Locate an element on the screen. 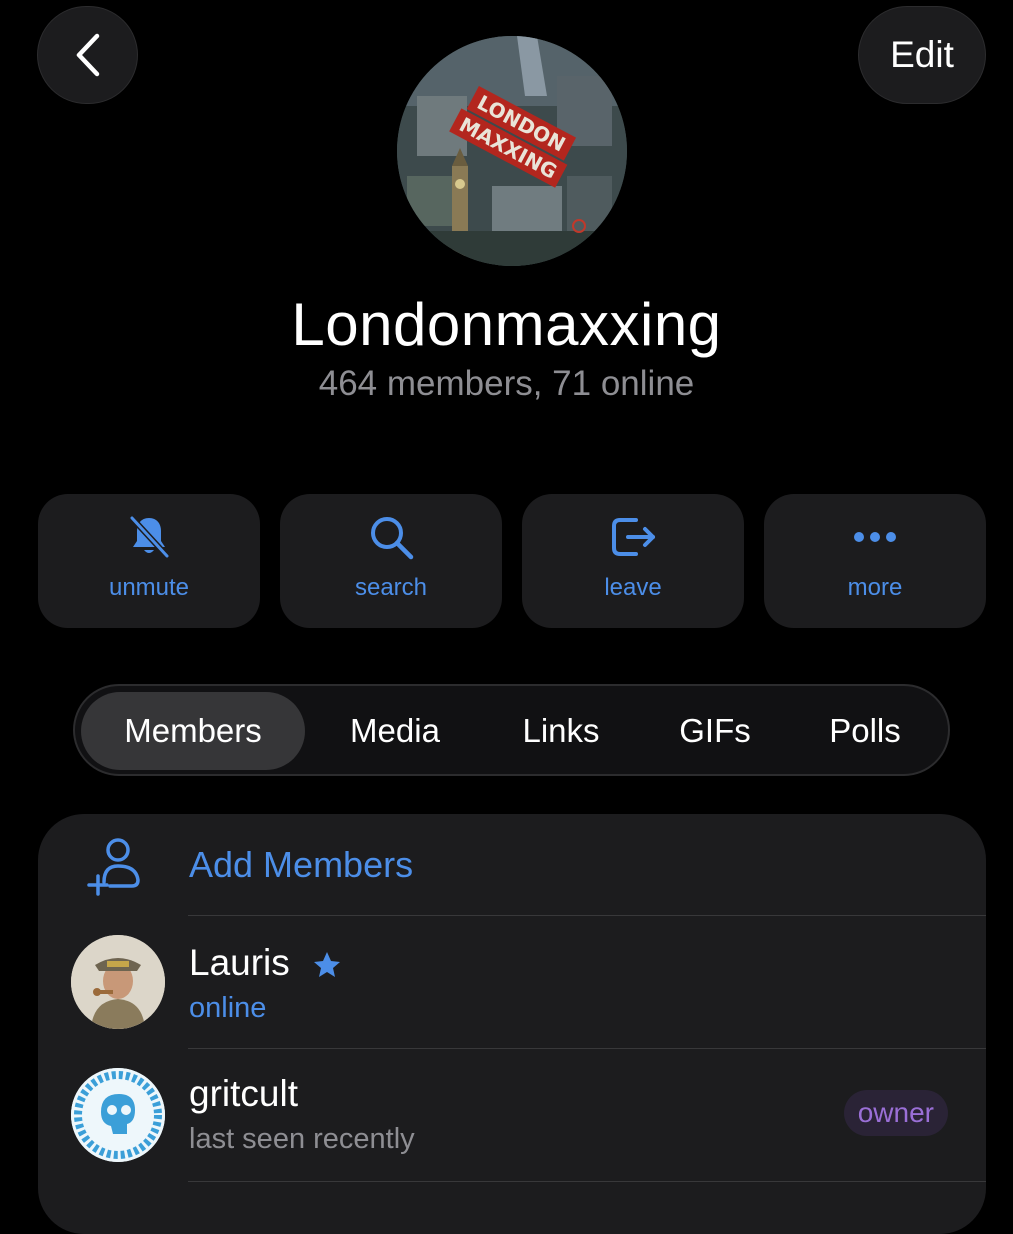 This screenshot has height=1234, width=1013. unmute-label: unmute is located at coordinates (149, 587).